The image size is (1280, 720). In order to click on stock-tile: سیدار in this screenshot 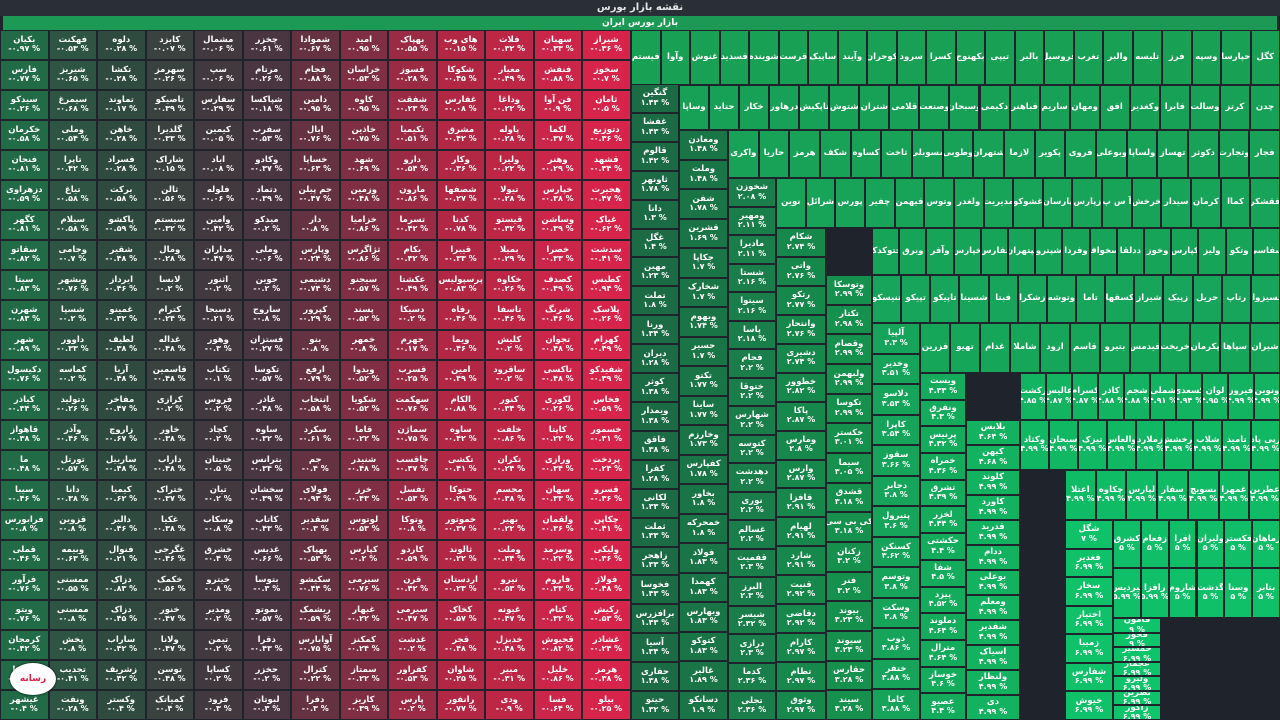, I will do `click(1176, 203)`.